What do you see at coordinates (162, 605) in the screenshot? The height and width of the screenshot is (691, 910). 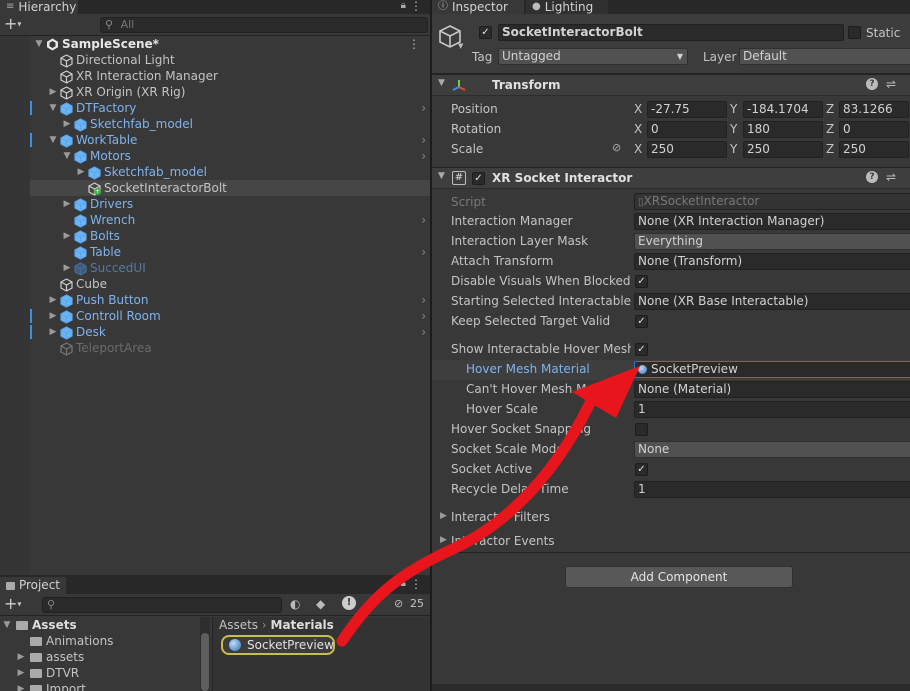 I see `project-search-input: ⚲` at bounding box center [162, 605].